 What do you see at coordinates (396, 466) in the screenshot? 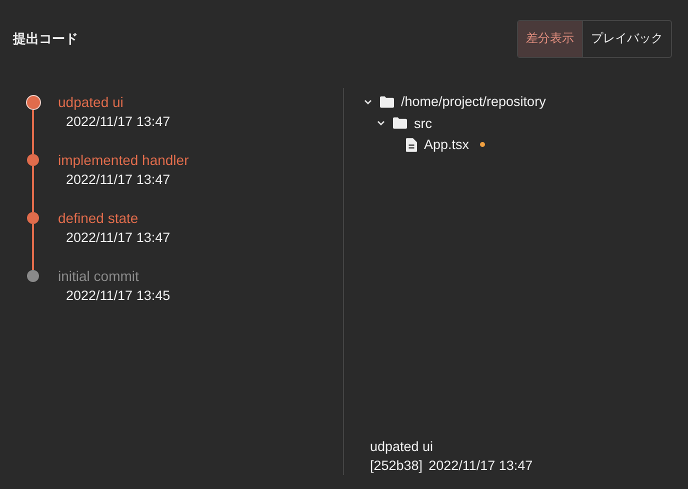
I see `commit-hash: [252b38]` at bounding box center [396, 466].